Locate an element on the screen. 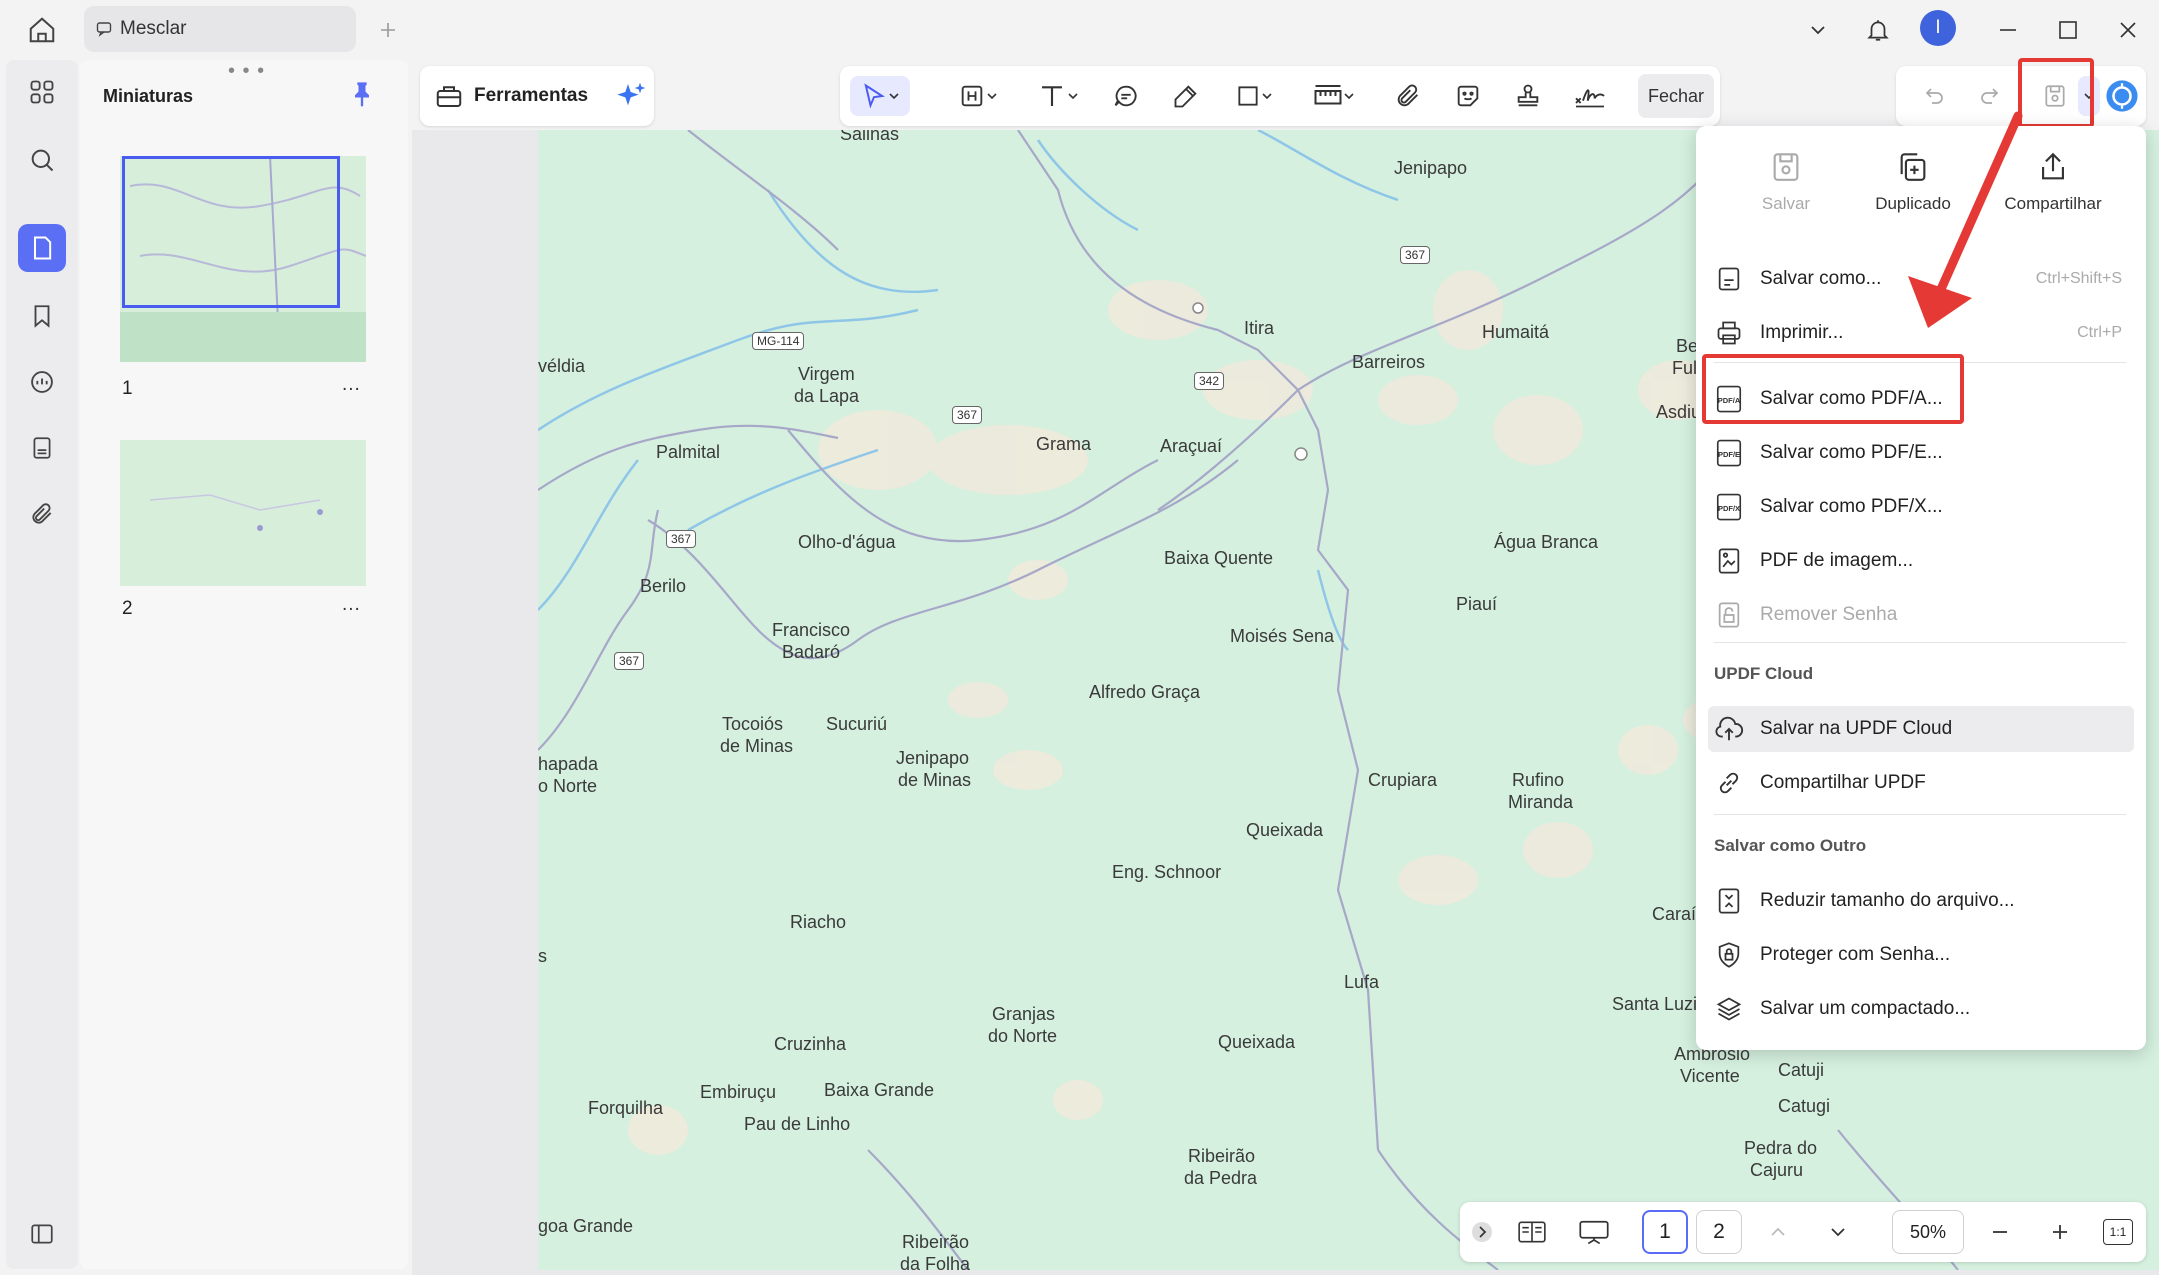 Image resolution: width=2159 pixels, height=1275 pixels. paperclip-icon is located at coordinates (1407, 95).